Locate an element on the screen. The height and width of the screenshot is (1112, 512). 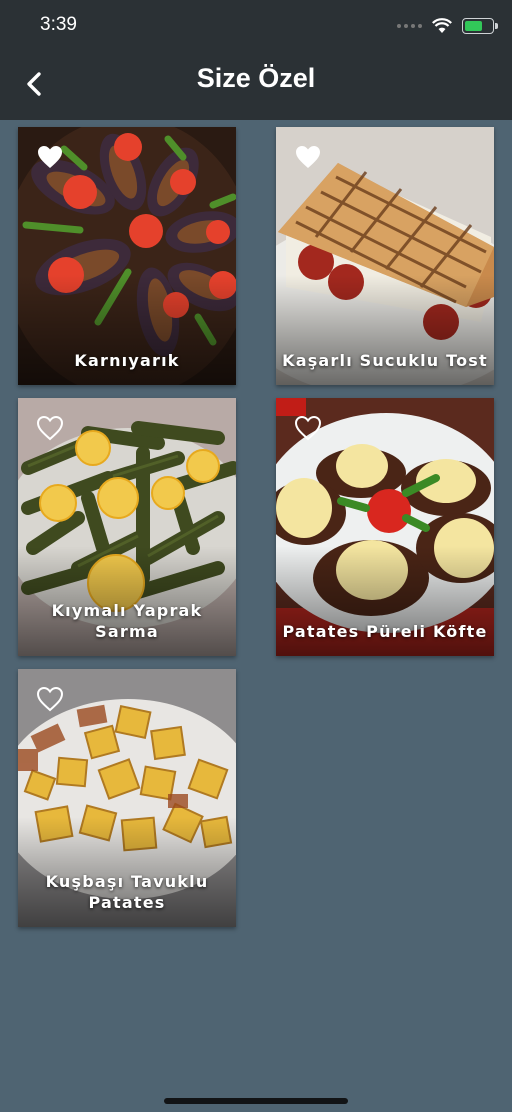
recipe-card-patates-pureli-kofte: Patates Püreli Köfte is located at coordinates (385, 527).